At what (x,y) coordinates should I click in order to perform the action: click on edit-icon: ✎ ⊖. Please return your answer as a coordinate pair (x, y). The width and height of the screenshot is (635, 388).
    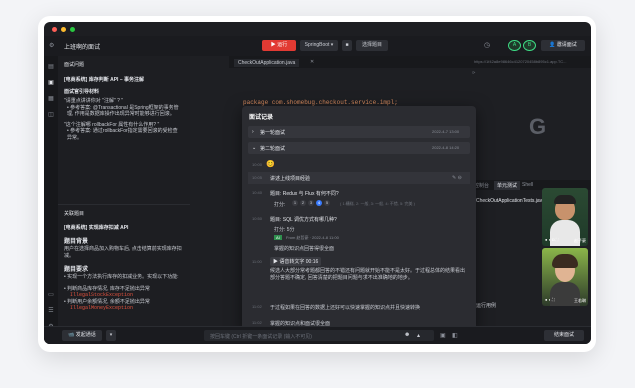
    Looking at the image, I should click on (457, 178).